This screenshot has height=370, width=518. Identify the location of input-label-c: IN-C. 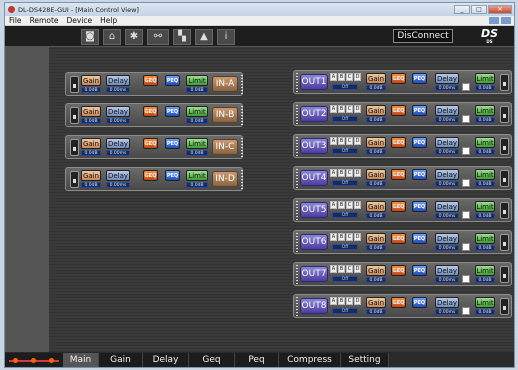
(225, 147).